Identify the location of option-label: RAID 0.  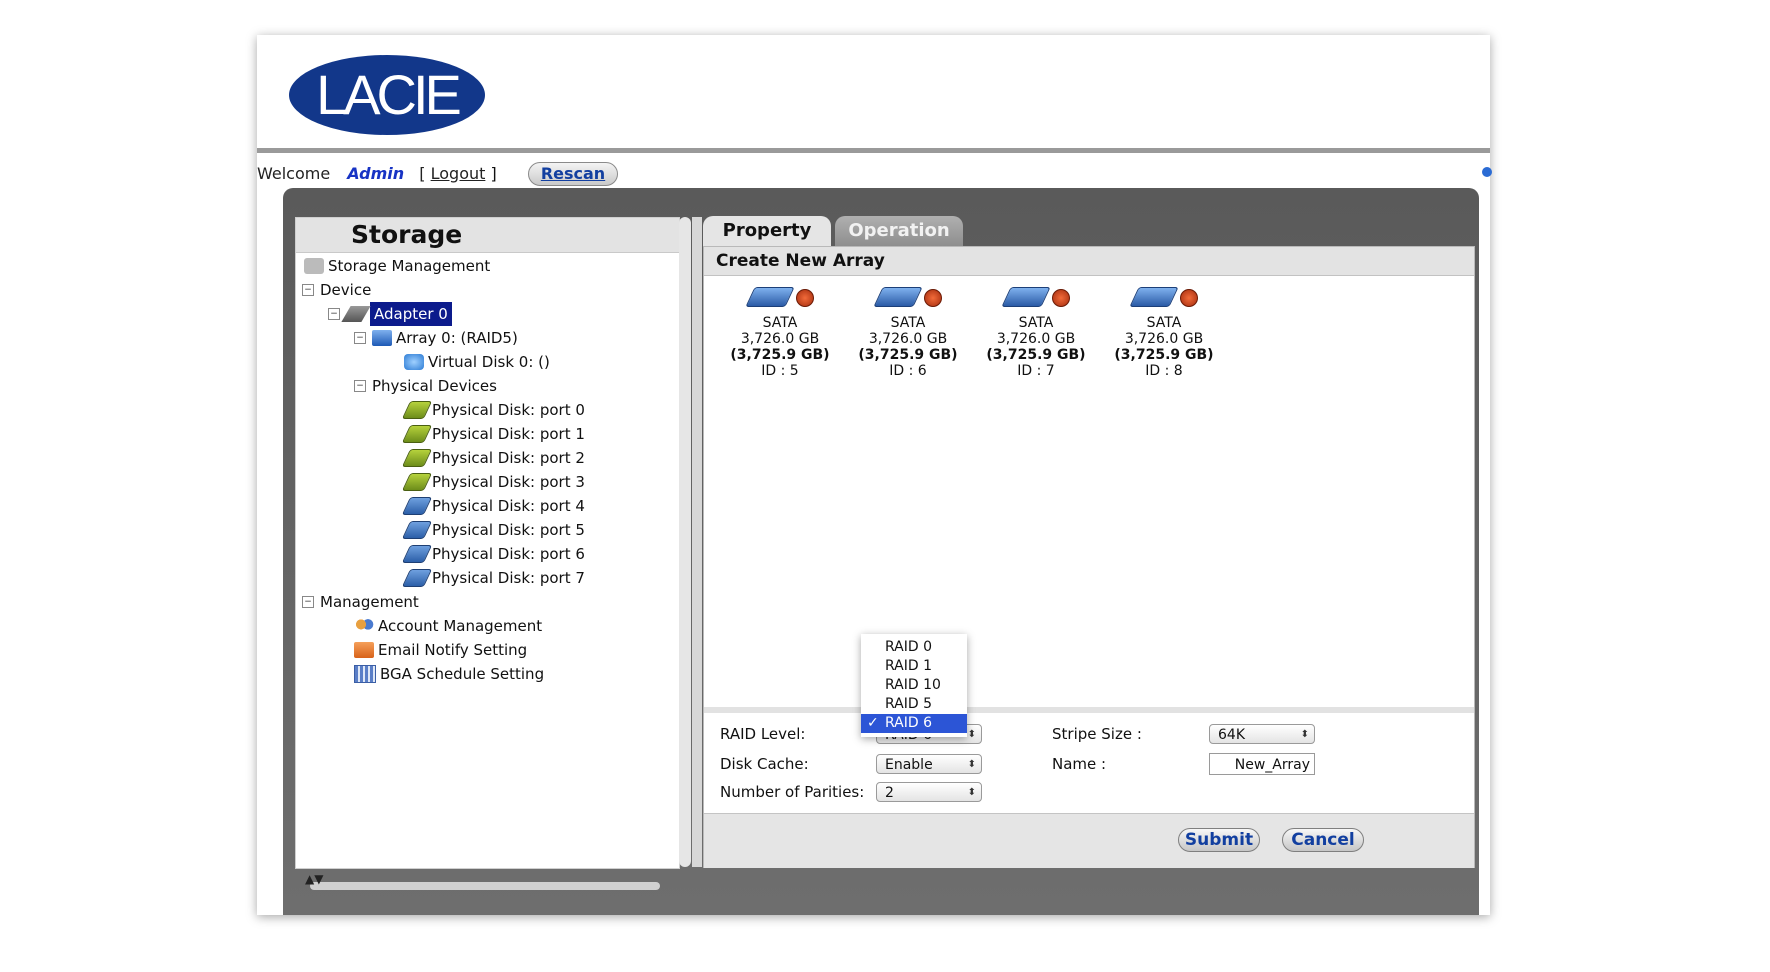
(909, 647).